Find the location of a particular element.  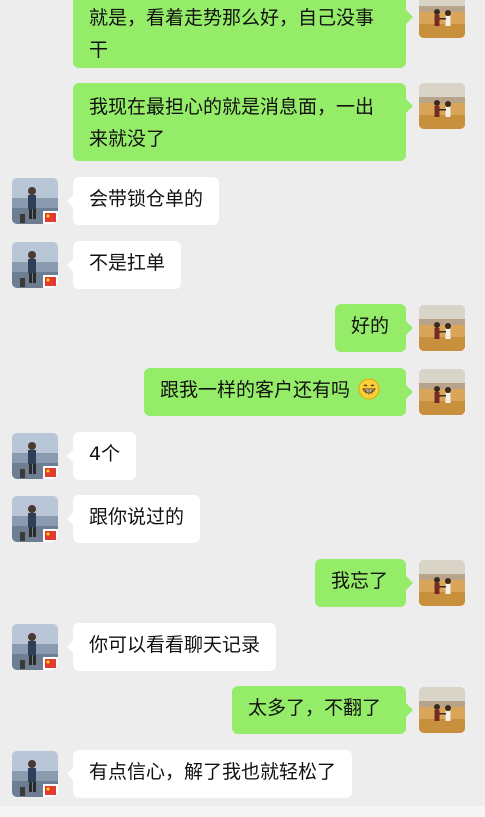

message-text: 我现在最担心的就是消息面，一出来就没了 is located at coordinates (232, 123).